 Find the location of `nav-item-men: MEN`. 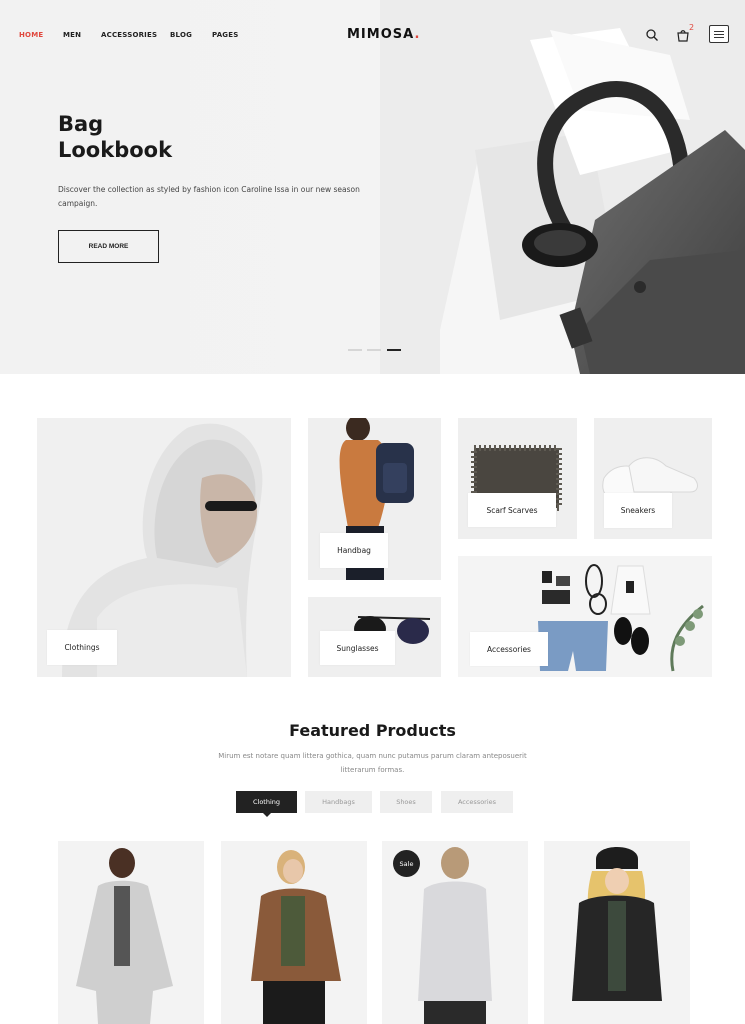

nav-item-men: MEN is located at coordinates (72, 35).